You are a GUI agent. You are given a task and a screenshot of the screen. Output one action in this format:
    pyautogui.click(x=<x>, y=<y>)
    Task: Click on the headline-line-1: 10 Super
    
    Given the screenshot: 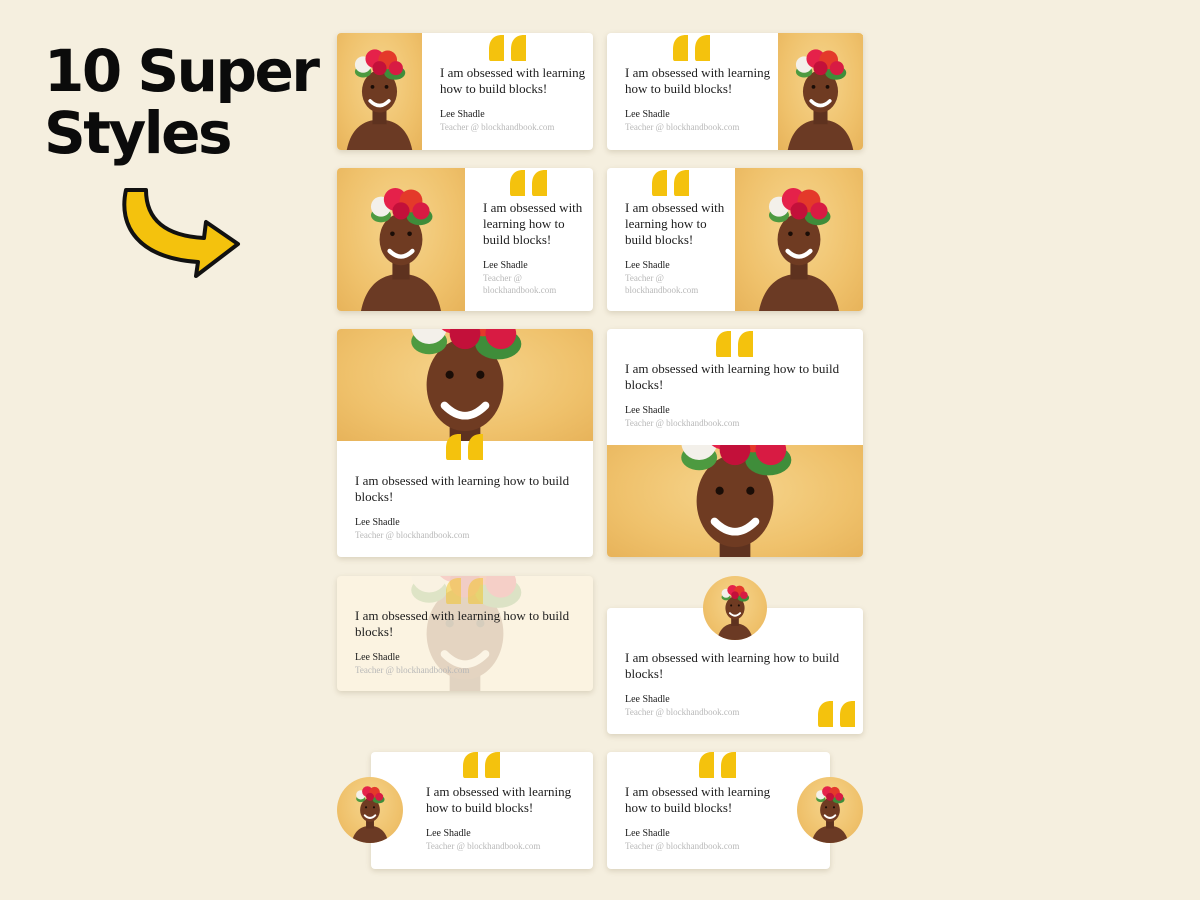 What is the action you would take?
    pyautogui.click(x=182, y=71)
    